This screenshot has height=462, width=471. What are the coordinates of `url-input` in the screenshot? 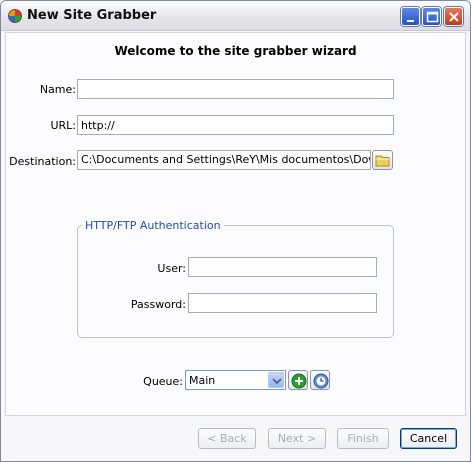 It's located at (235, 125).